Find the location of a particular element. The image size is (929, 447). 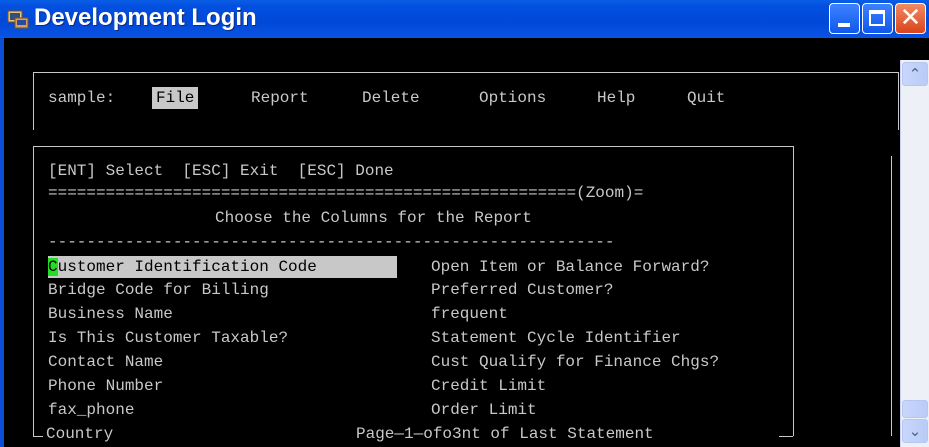

menu-item-report: Report is located at coordinates (280, 98).